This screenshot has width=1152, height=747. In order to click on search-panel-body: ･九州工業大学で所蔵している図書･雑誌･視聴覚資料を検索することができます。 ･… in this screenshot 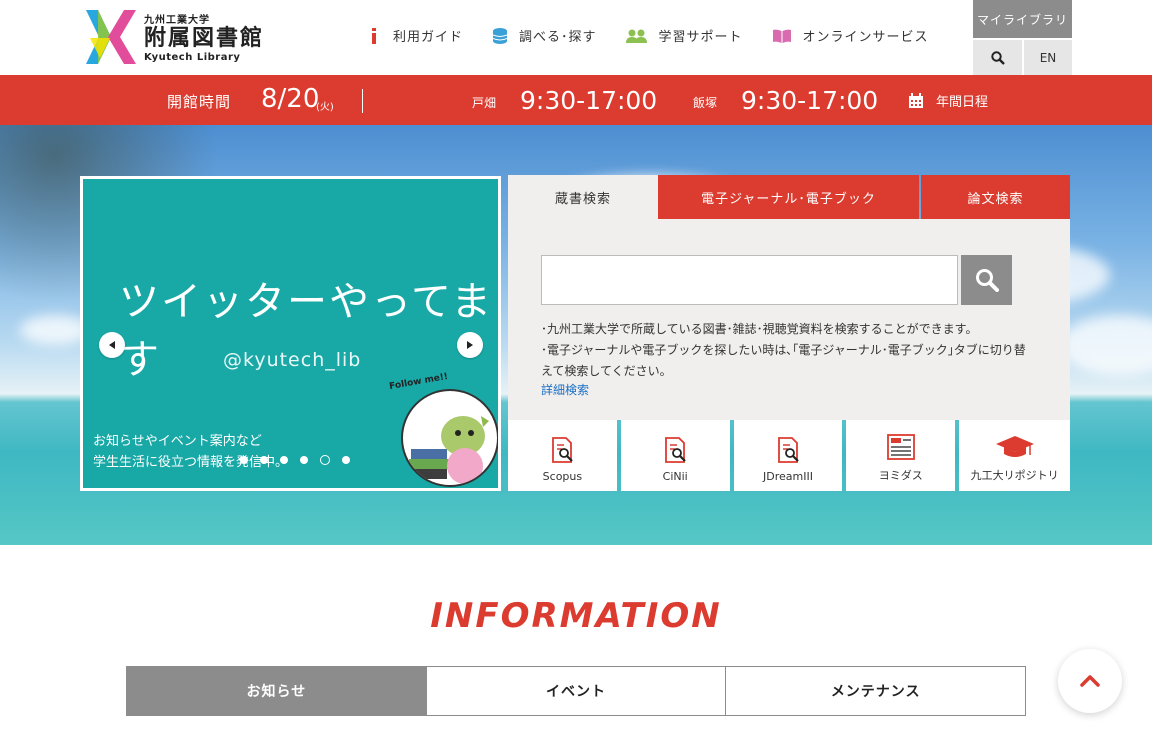, I will do `click(789, 319)`.